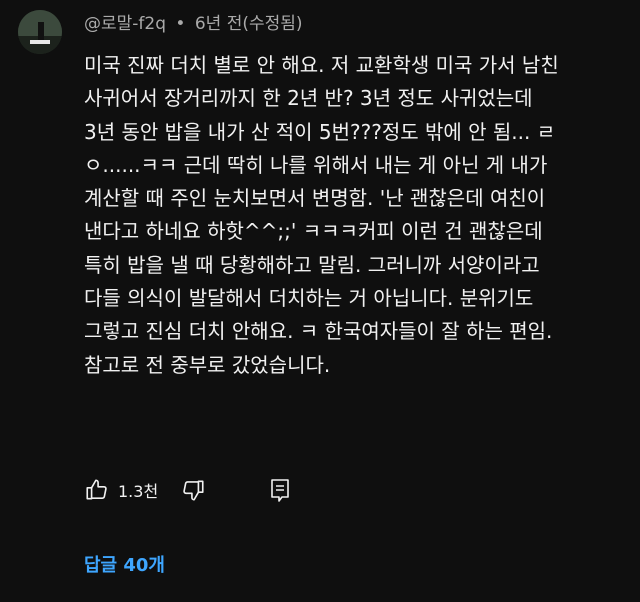 This screenshot has height=602, width=640. Describe the element at coordinates (309, 298) in the screenshot. I see `comment-line: 다들 의식이 발달해서 더치하는 거 아닙니다. 분위기도` at that location.